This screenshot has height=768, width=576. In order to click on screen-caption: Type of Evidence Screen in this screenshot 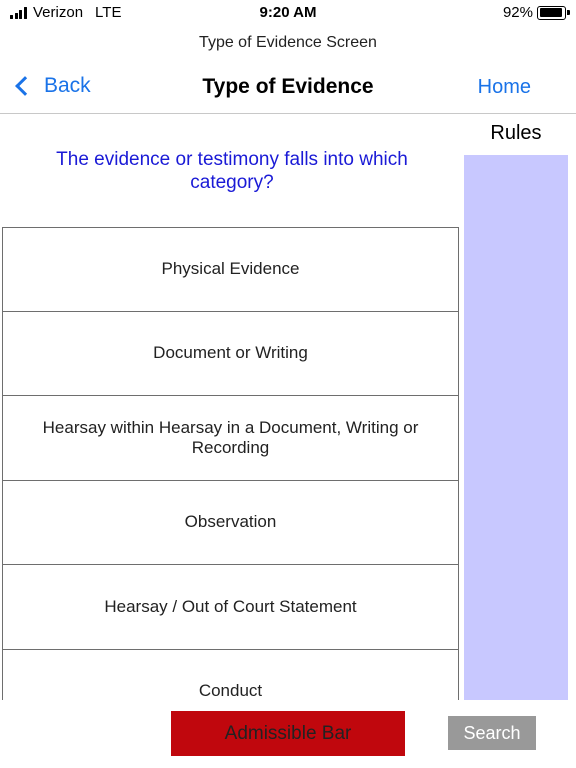, I will do `click(288, 42)`.